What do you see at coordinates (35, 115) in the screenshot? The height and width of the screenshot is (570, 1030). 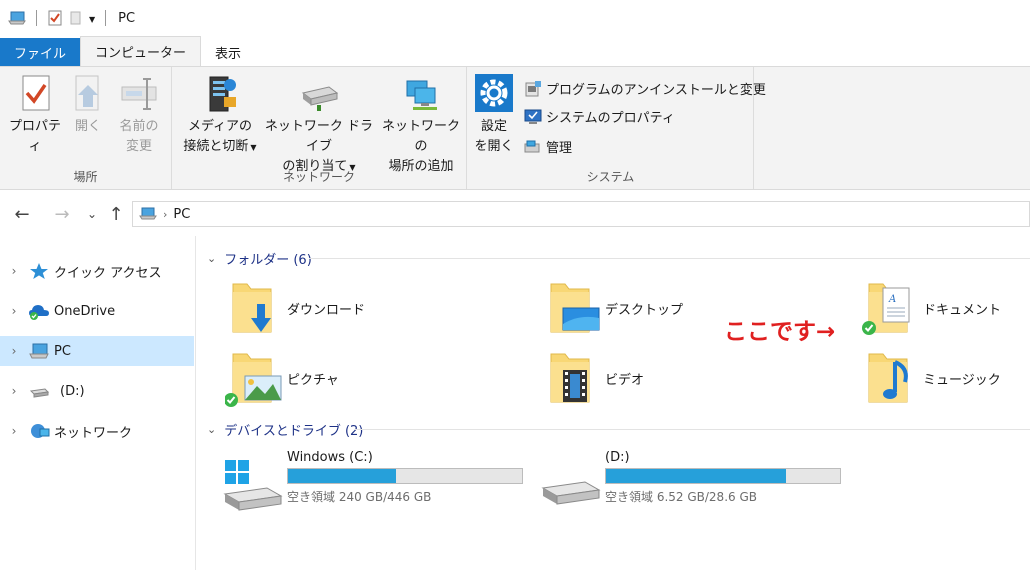 I see `properties-button: プロパティ` at bounding box center [35, 115].